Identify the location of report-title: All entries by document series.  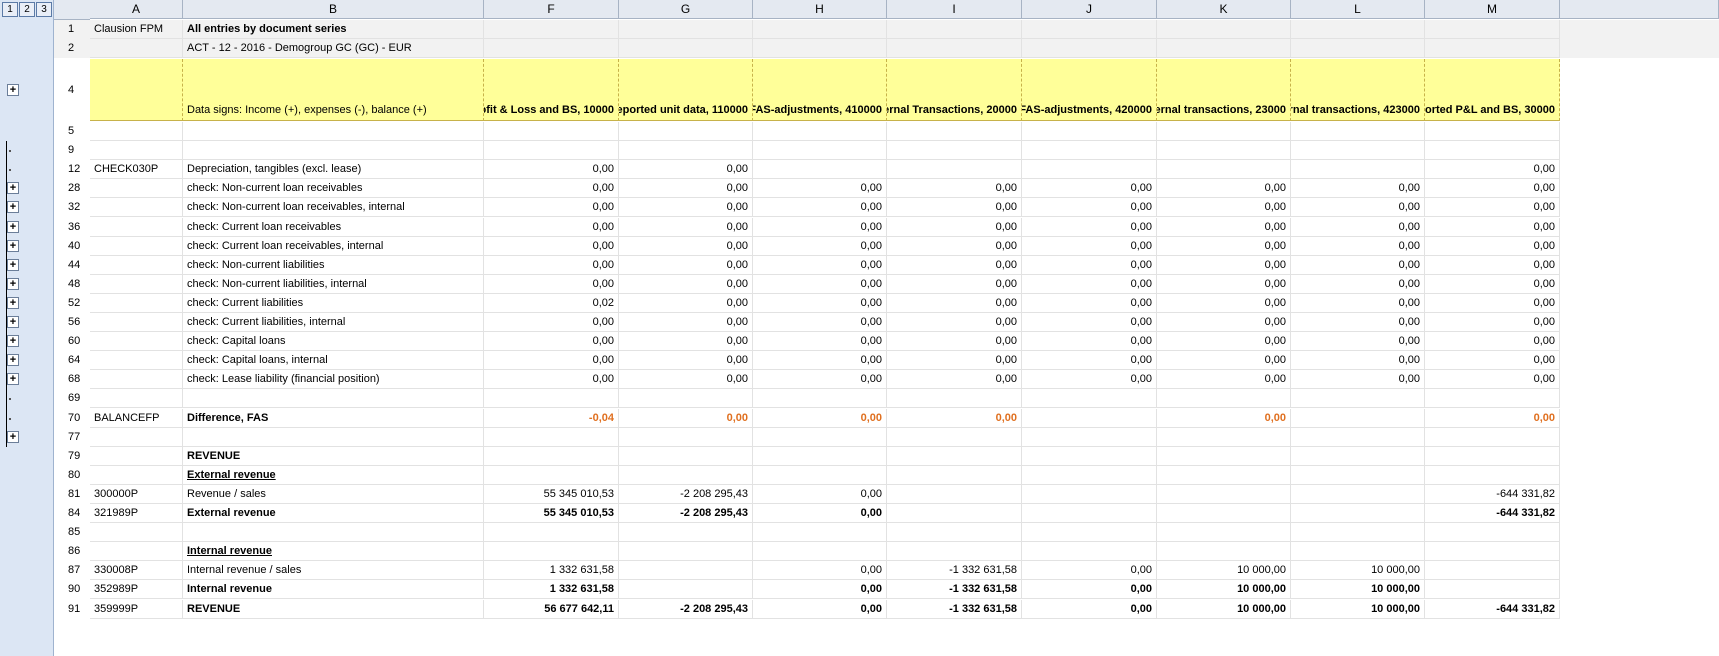
(333, 30).